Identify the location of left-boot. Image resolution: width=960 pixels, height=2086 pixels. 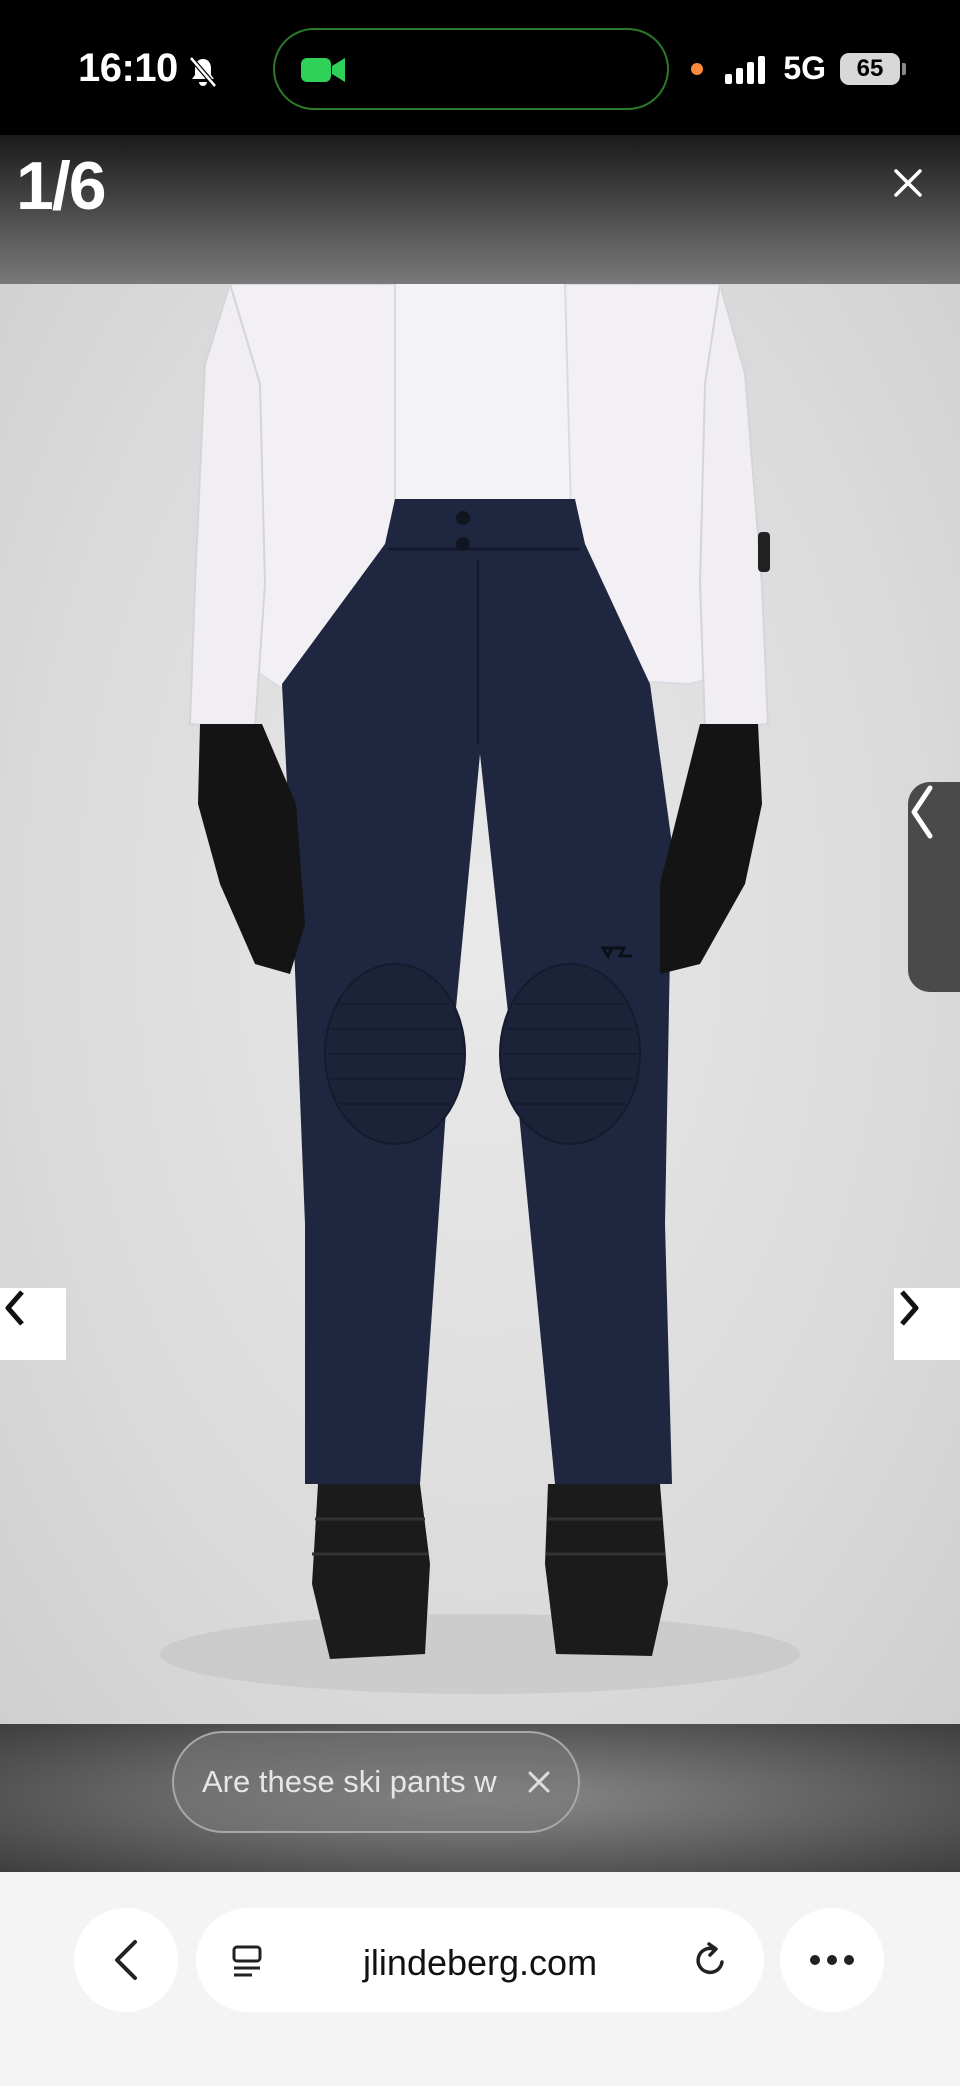
(371, 1571).